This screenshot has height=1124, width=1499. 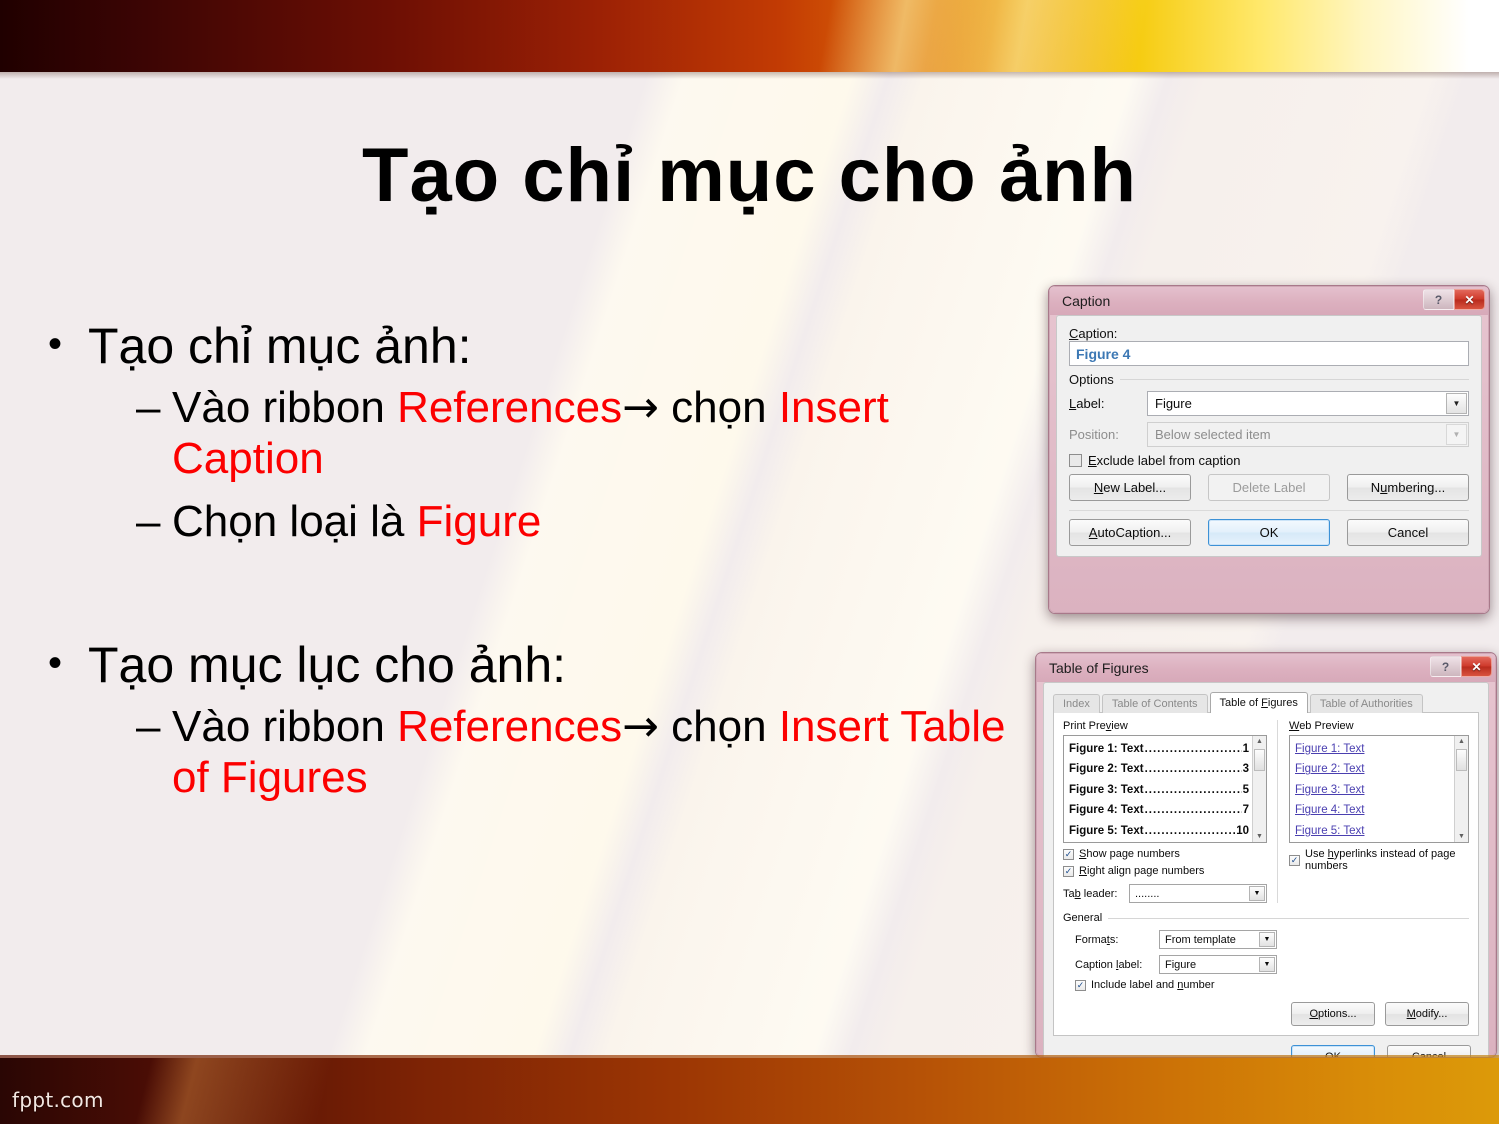 I want to click on ok-button: OK, so click(x=1269, y=532).